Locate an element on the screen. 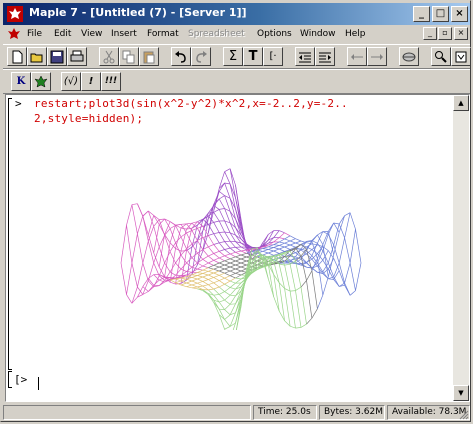 Image resolution: width=473 pixels, height=424 pixels. menu-view: View is located at coordinates (91, 34).